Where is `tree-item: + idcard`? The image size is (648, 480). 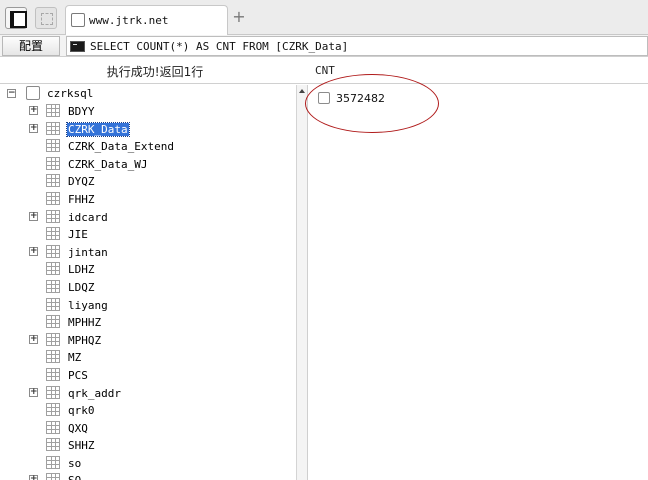
tree-item: + idcard is located at coordinates (148, 217).